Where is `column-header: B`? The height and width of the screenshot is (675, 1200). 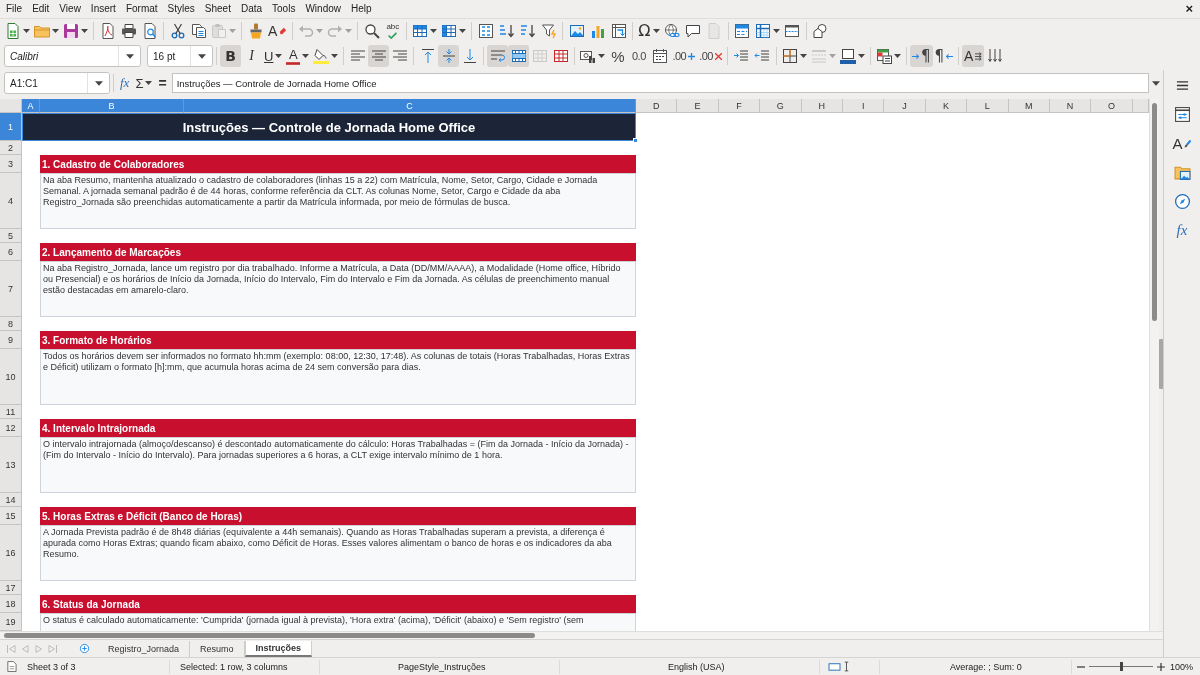
column-header: B is located at coordinates (112, 106).